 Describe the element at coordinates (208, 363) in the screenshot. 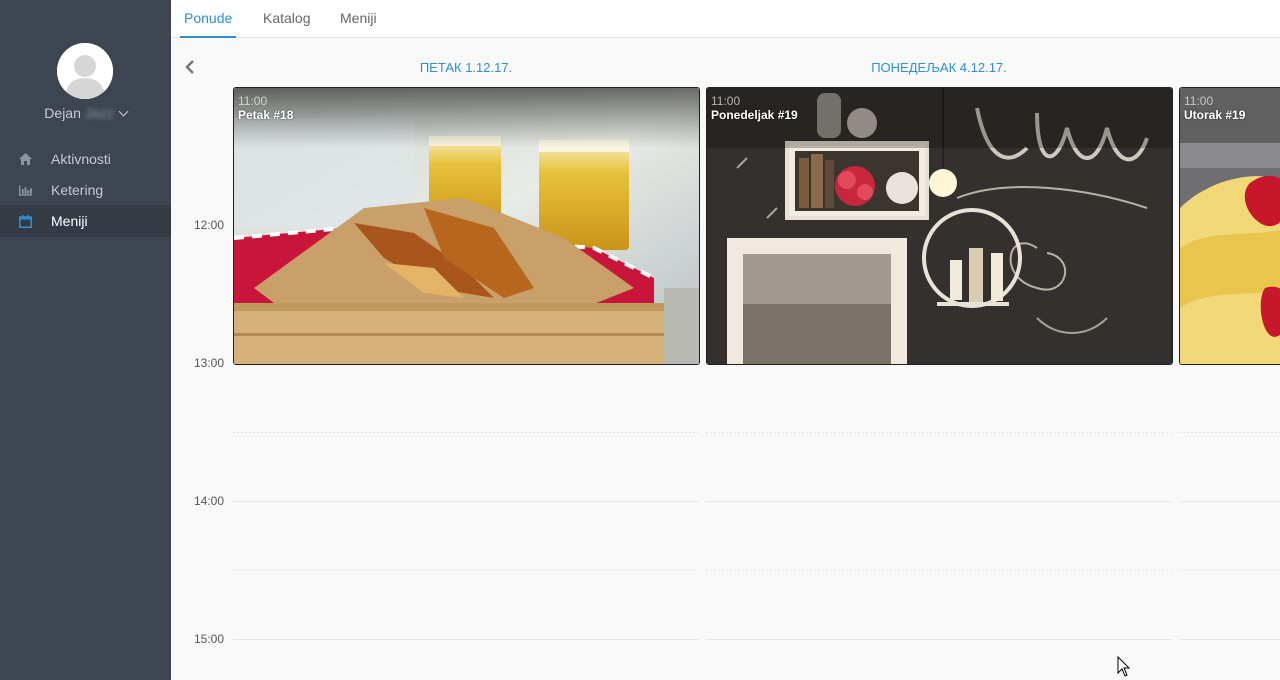

I see `time-label: 13:00` at that location.